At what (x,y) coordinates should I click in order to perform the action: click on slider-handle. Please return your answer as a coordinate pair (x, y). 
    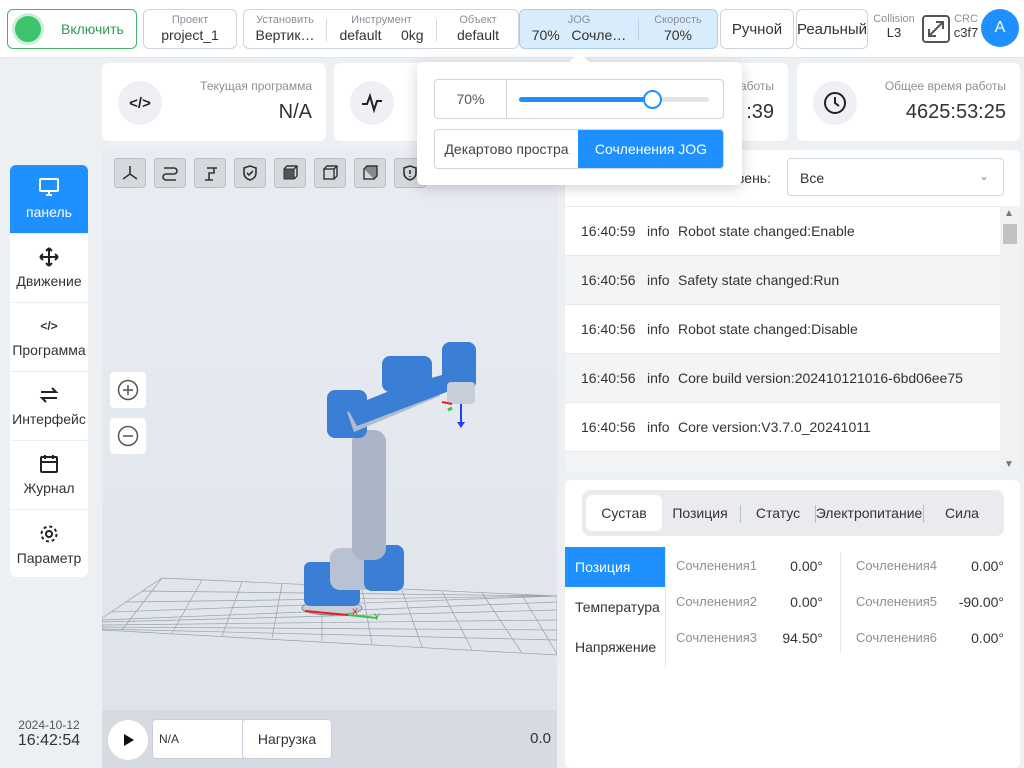
    Looking at the image, I should click on (652, 99).